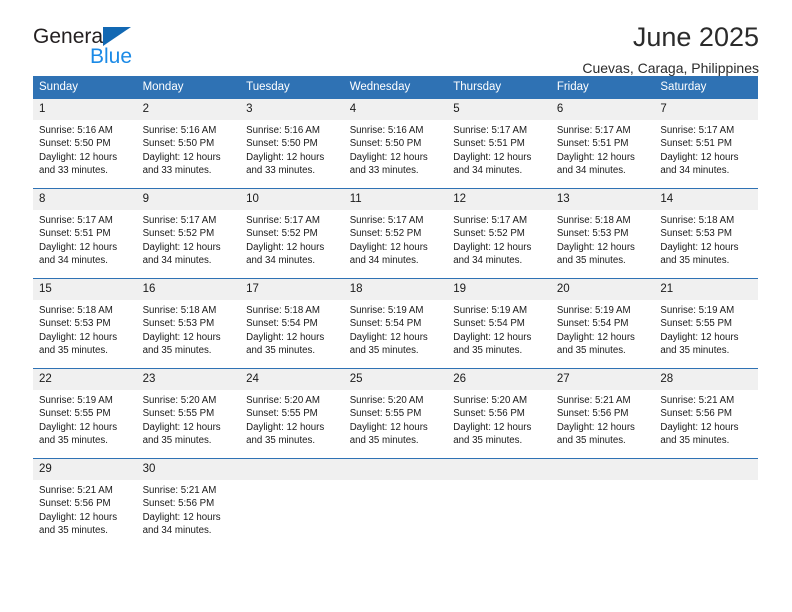 The image size is (792, 612). Describe the element at coordinates (603, 482) in the screenshot. I see `day-details` at that location.